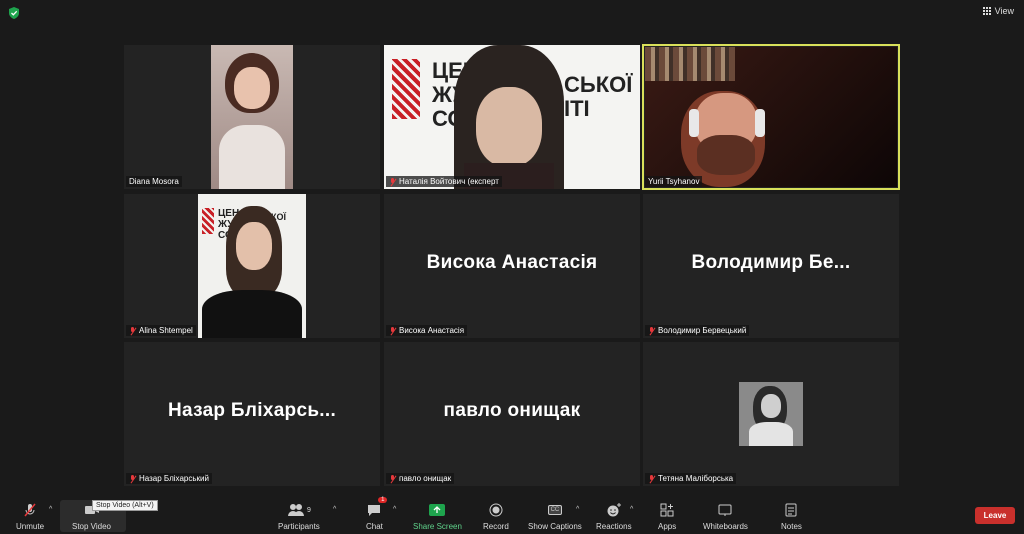 This screenshot has height=534, width=1024. I want to click on participant-name-label: Назар Бліхарський, so click(169, 478).